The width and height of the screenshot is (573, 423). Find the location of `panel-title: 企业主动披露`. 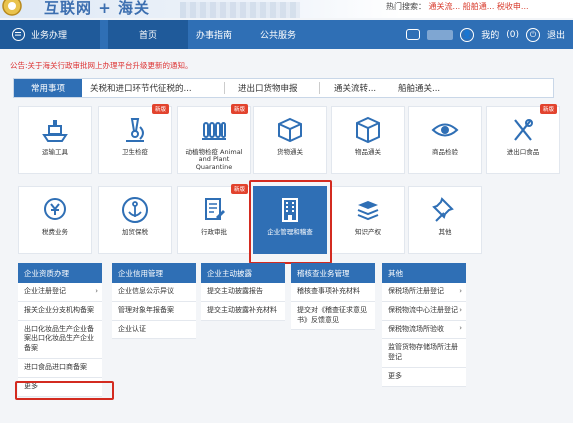

panel-title: 企业主动披露 is located at coordinates (243, 273).